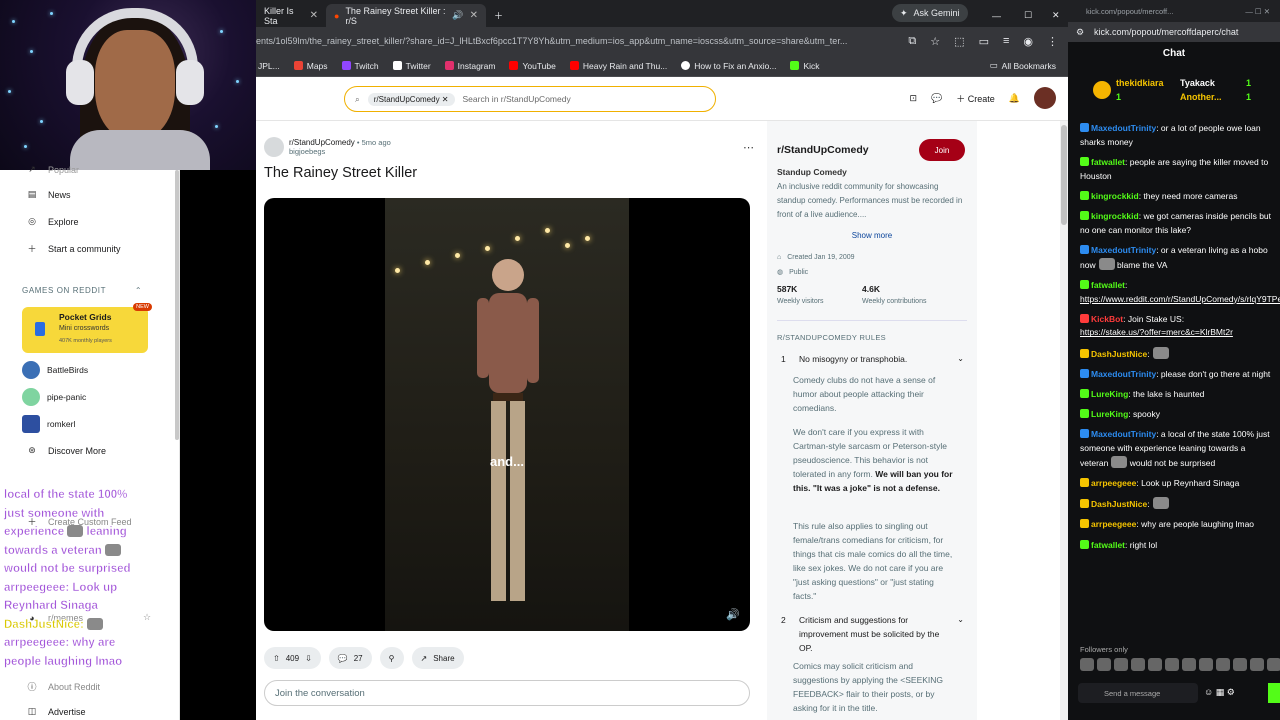 The image size is (1280, 720). What do you see at coordinates (1045, 98) in the screenshot?
I see `avatar` at bounding box center [1045, 98].